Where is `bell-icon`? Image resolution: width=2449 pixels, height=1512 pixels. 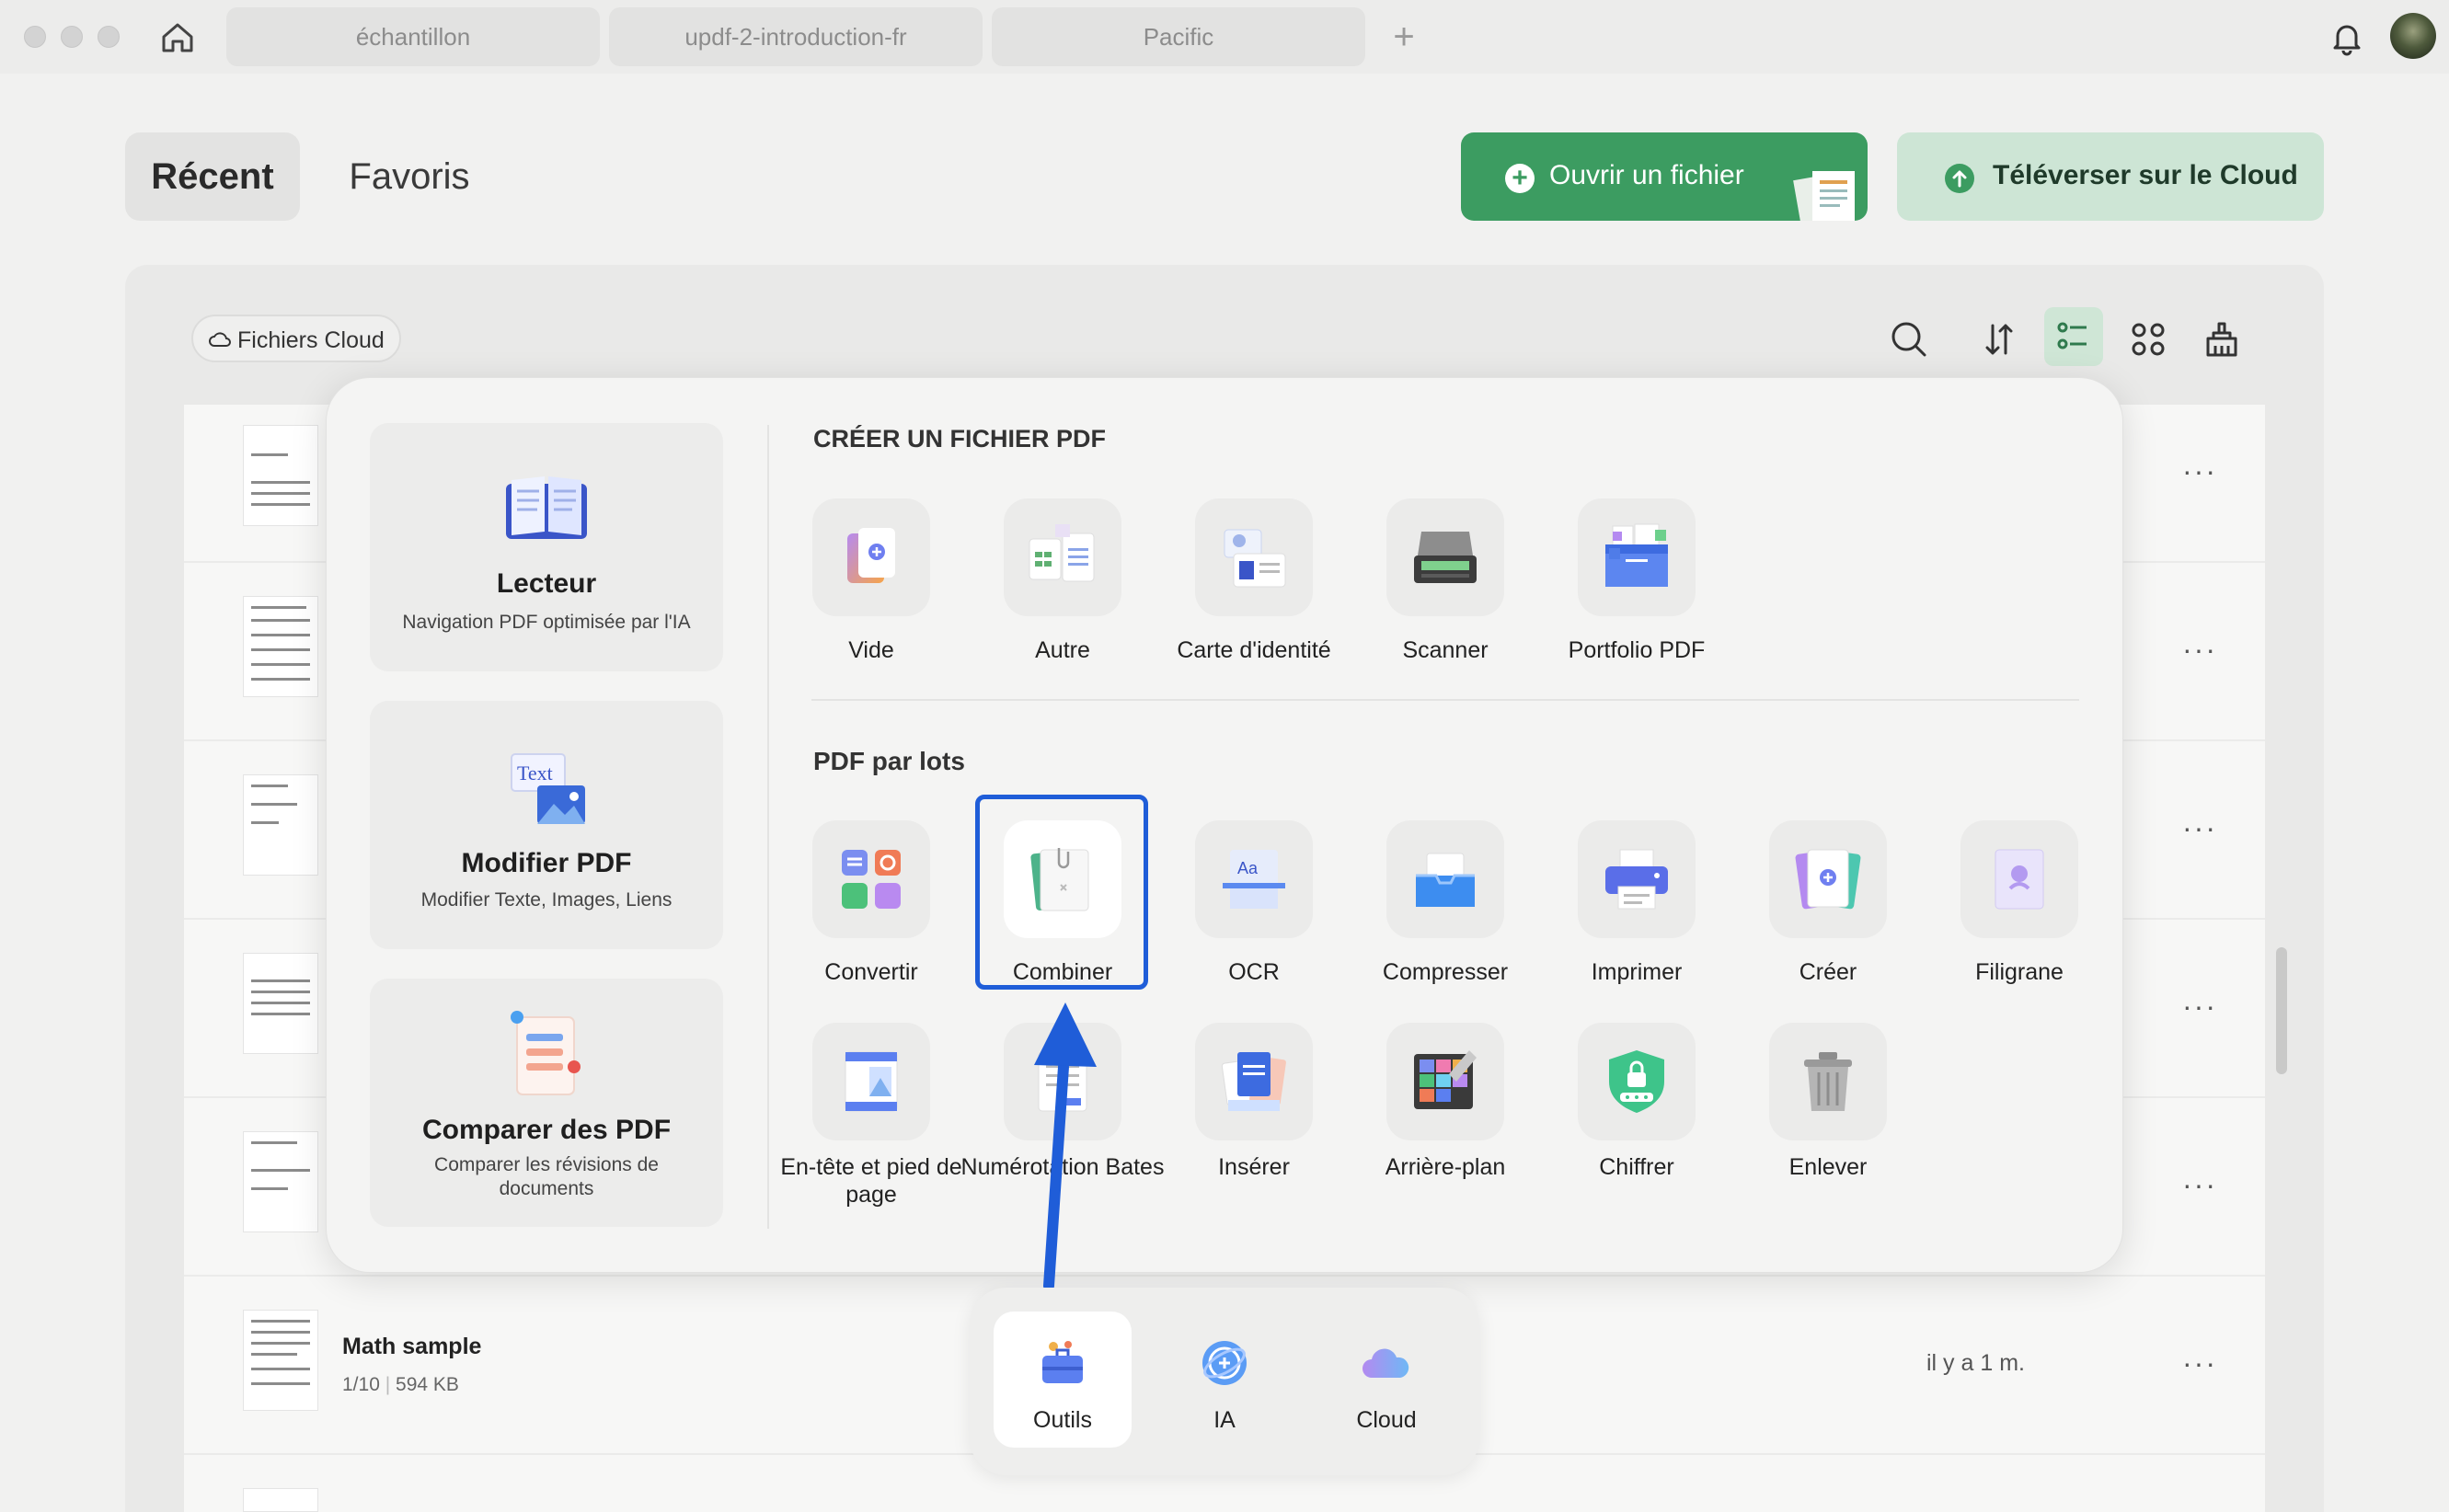
bell-icon is located at coordinates (2347, 38).